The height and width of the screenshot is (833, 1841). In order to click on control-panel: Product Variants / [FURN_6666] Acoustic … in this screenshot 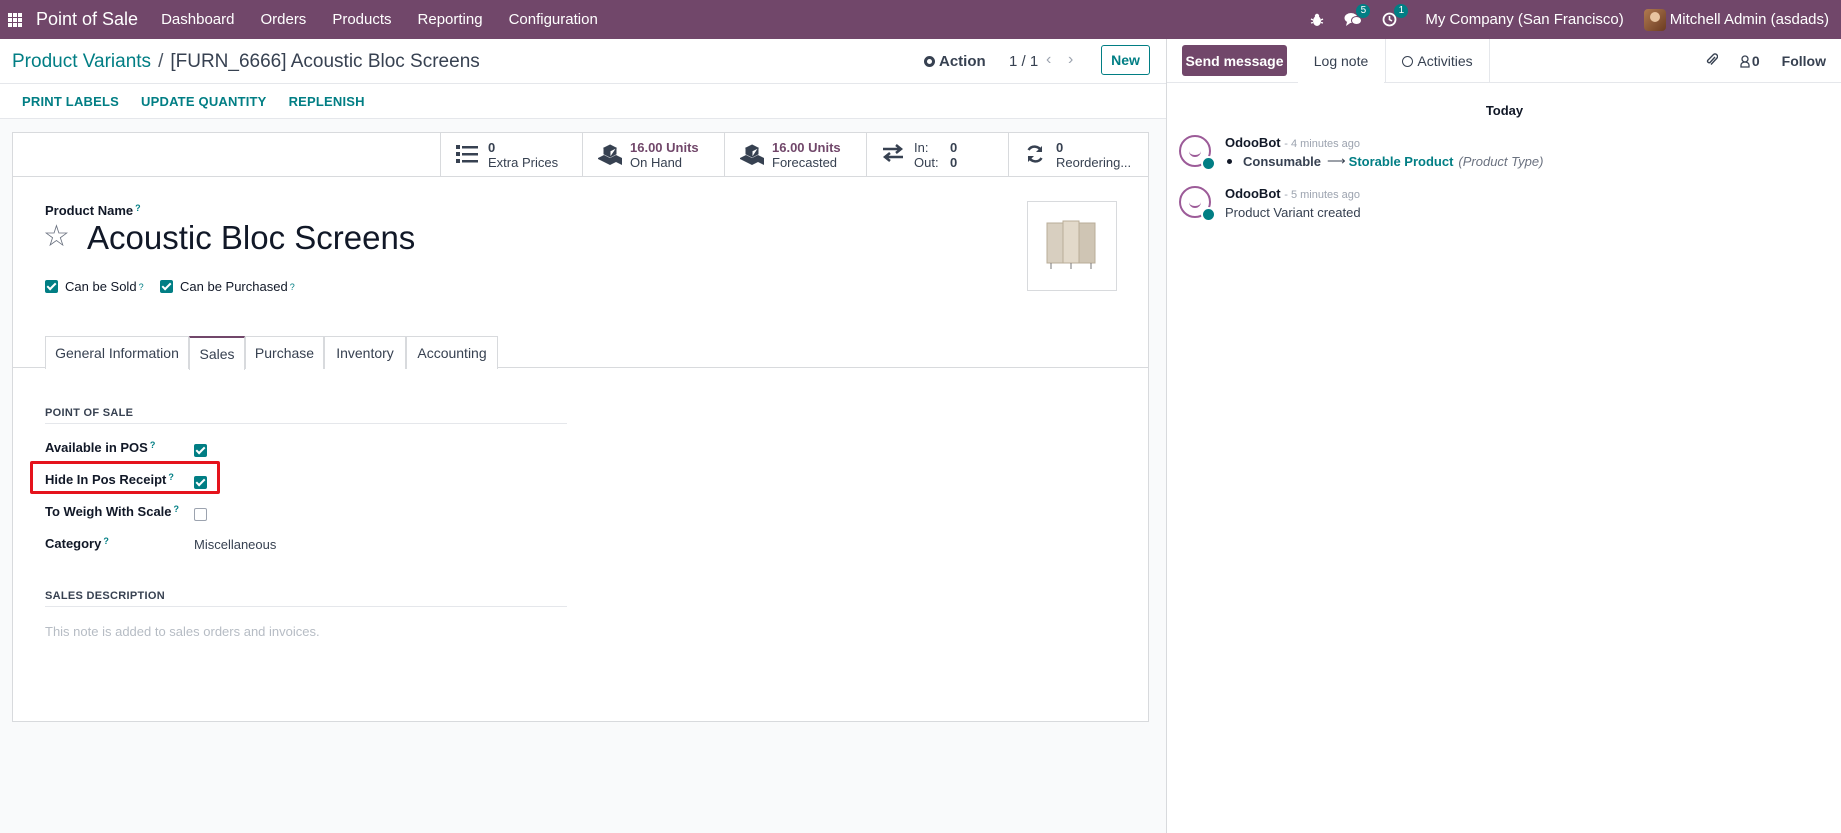, I will do `click(583, 61)`.